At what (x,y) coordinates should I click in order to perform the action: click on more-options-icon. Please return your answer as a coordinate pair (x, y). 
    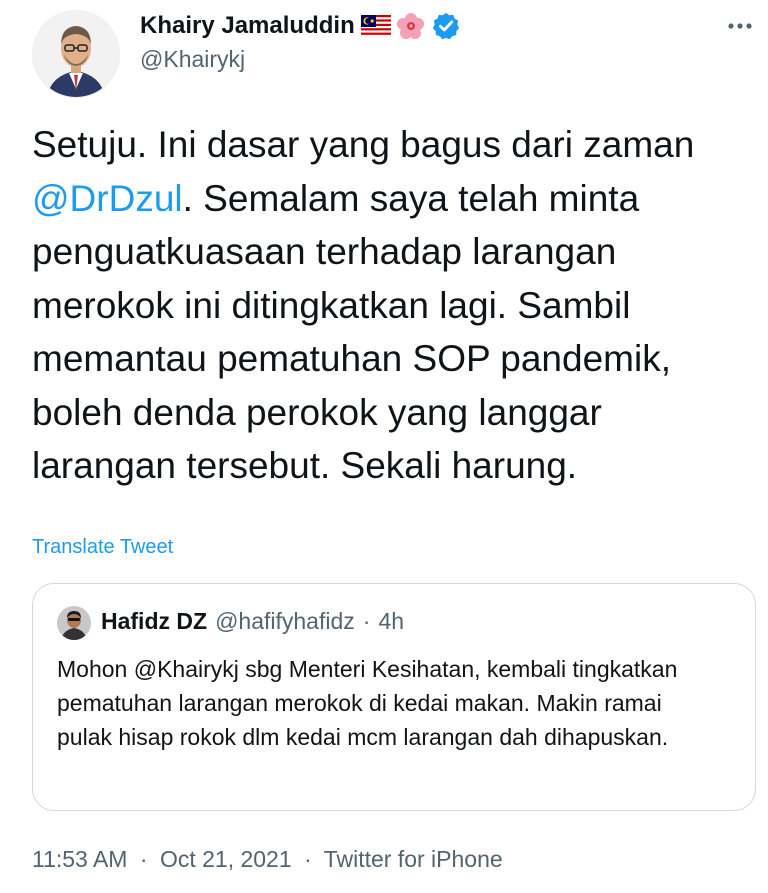
    Looking at the image, I should click on (740, 26).